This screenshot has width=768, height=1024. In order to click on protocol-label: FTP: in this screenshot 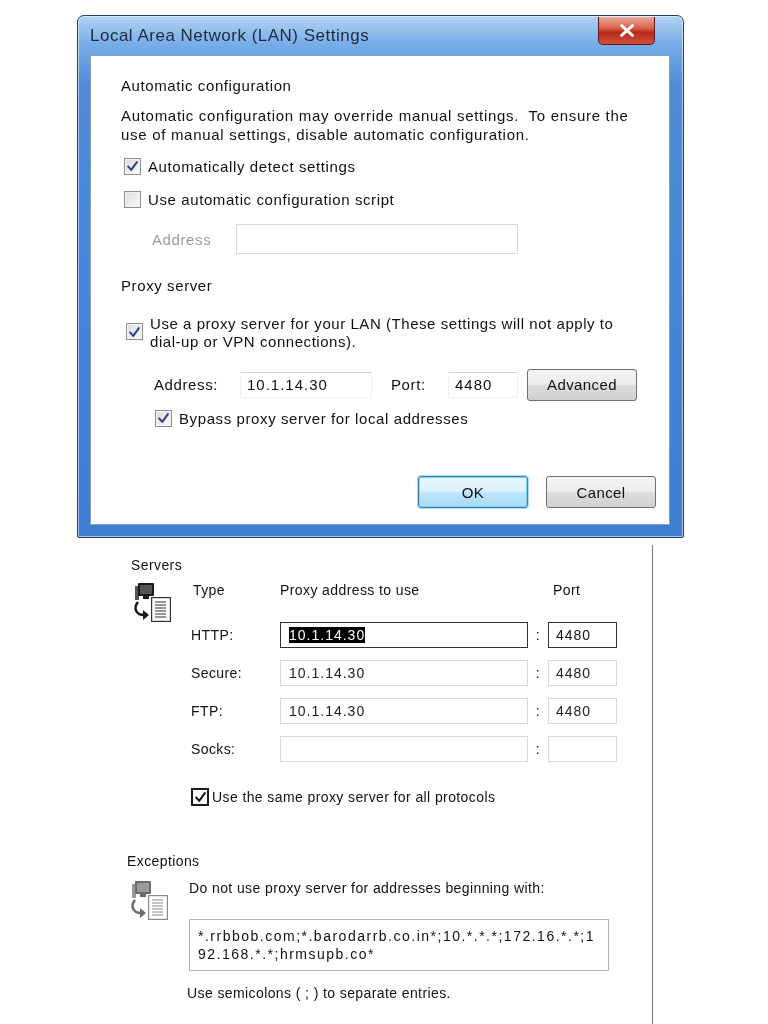, I will do `click(207, 711)`.